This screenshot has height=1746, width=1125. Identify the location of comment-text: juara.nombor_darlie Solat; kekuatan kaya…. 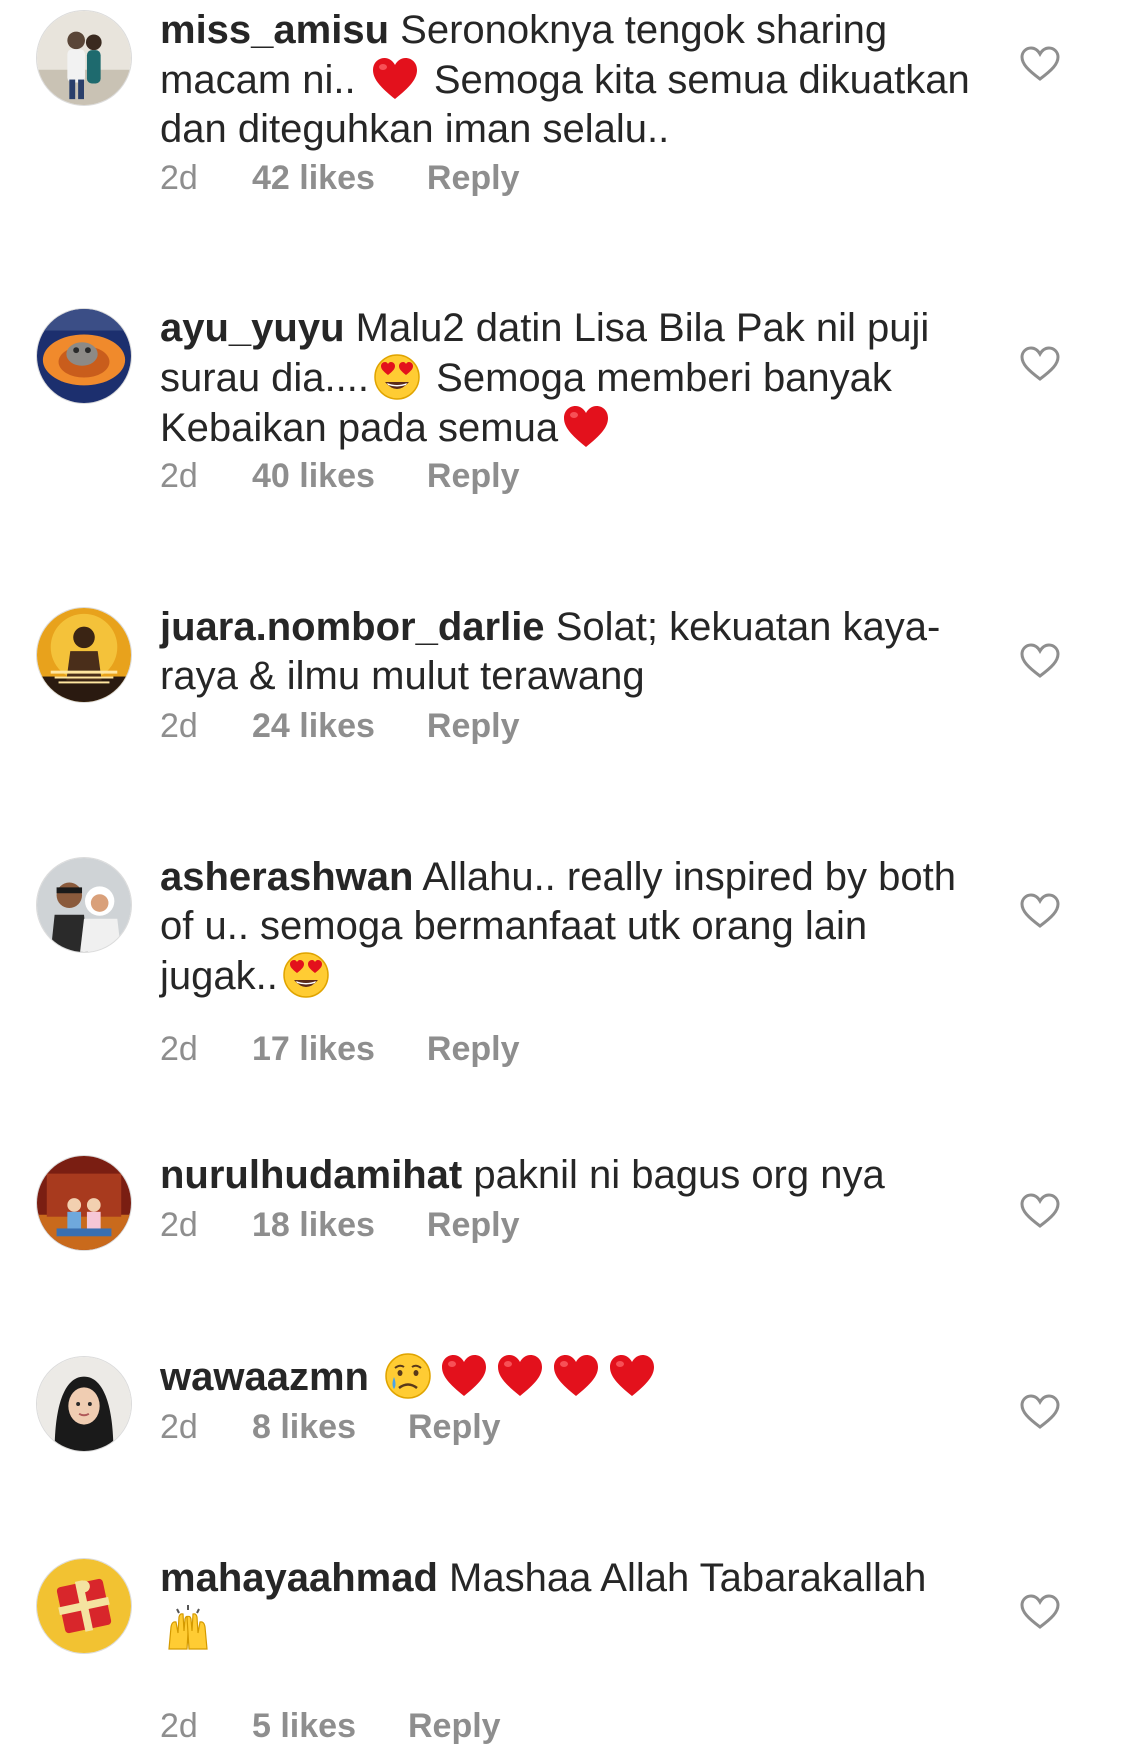
(575, 652).